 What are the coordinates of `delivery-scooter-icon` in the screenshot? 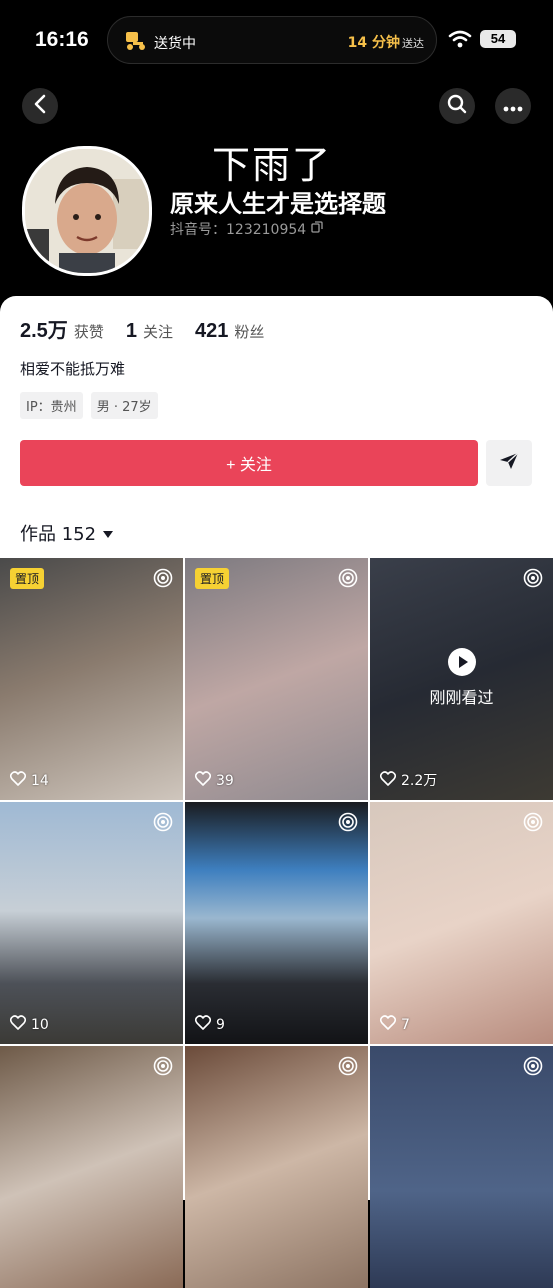 It's located at (136, 43).